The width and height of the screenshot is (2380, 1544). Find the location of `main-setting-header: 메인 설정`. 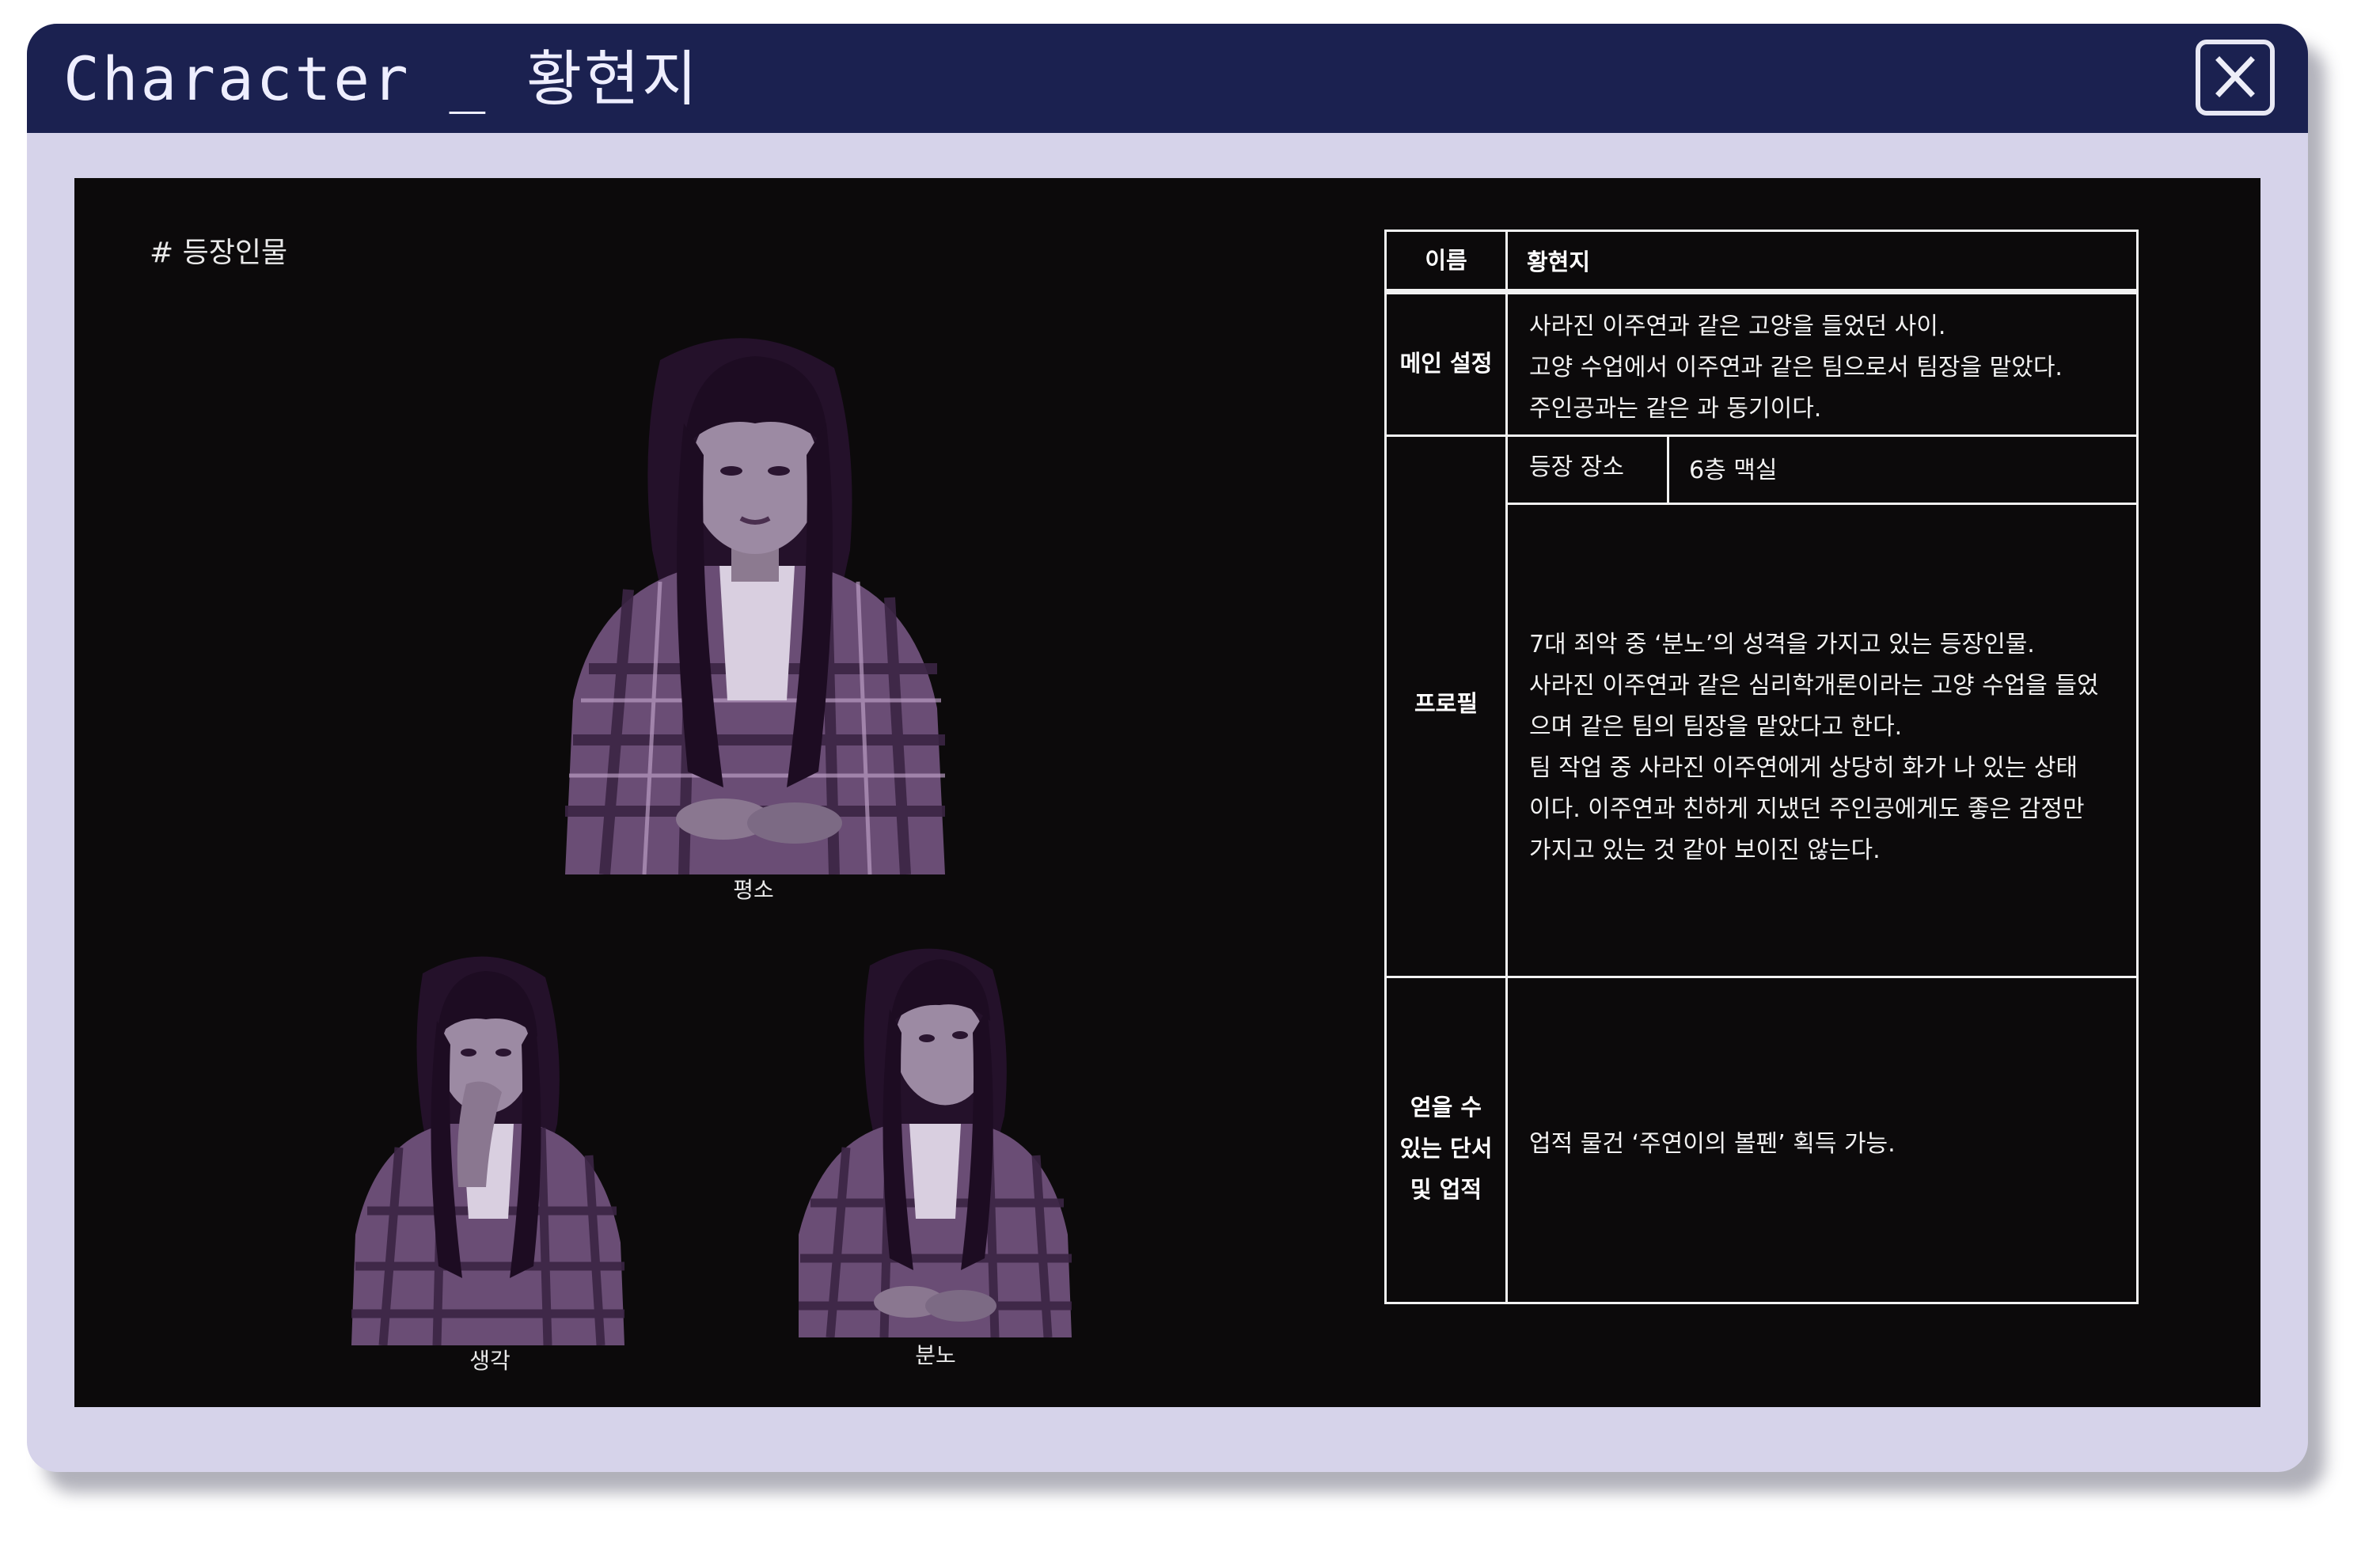

main-setting-header: 메인 설정 is located at coordinates (1446, 363).